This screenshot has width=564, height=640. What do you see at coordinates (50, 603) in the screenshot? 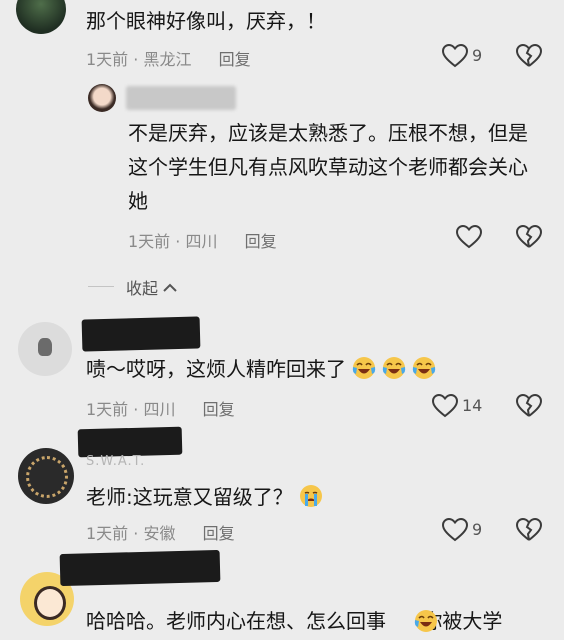
I see `avatar-face` at bounding box center [50, 603].